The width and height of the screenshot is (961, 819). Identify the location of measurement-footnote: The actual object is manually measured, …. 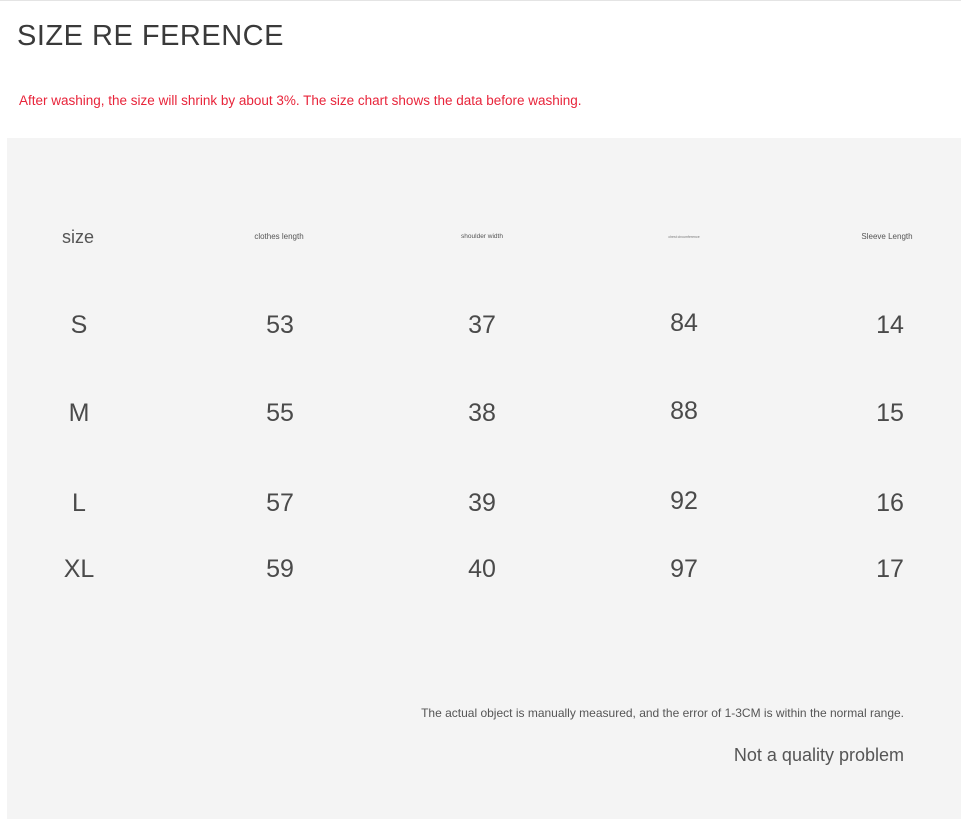
(662, 713).